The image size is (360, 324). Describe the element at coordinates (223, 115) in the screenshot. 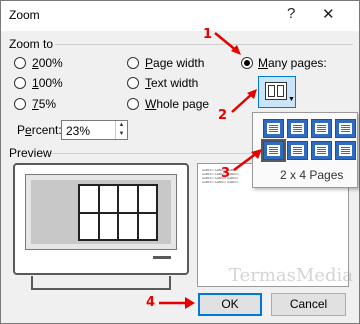

I see `annotation-step-2: 2` at that location.